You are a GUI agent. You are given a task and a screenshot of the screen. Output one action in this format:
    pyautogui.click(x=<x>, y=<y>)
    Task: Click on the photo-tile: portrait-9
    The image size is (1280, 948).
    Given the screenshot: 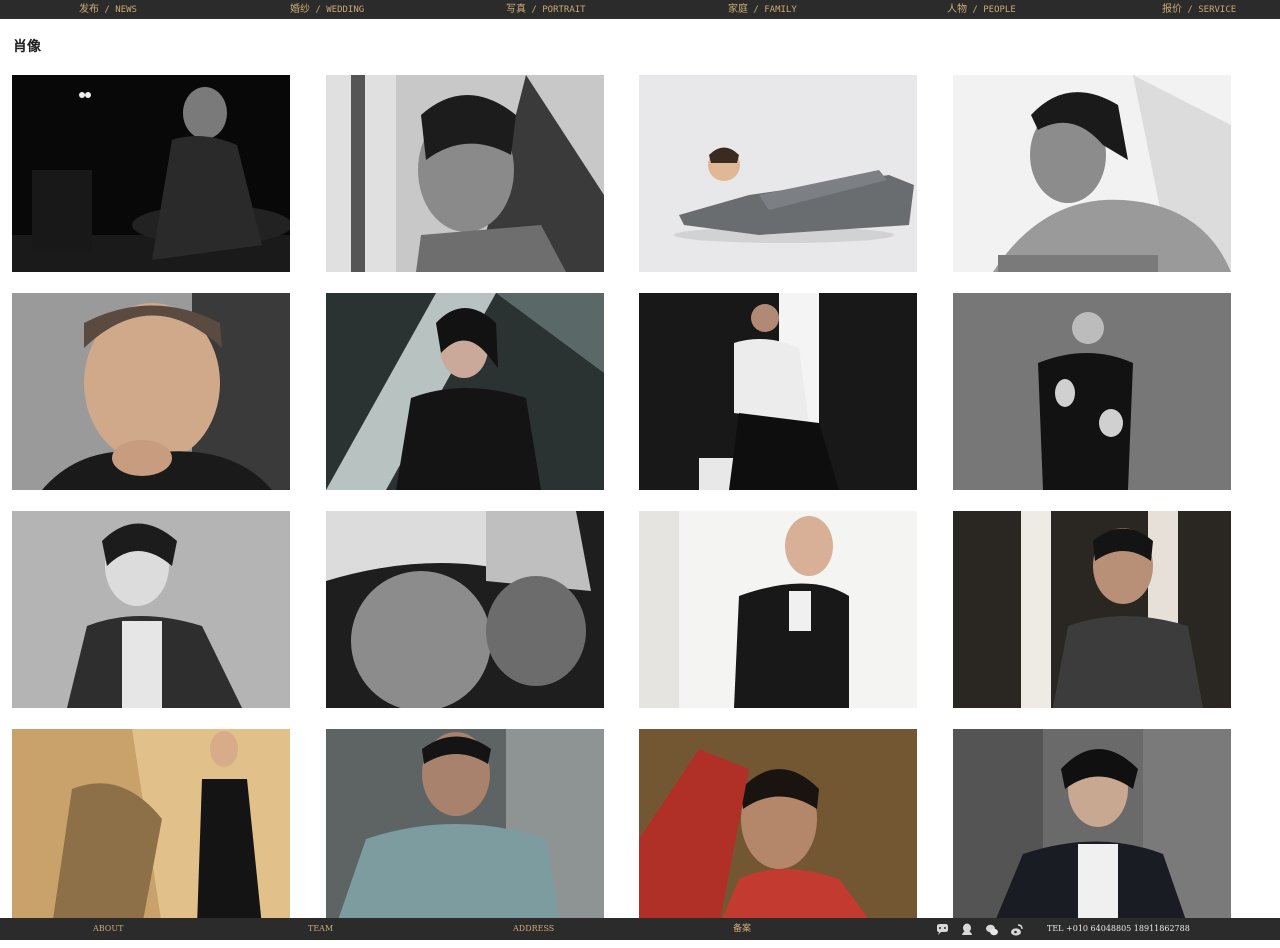 What is the action you would take?
    pyautogui.click(x=151, y=609)
    